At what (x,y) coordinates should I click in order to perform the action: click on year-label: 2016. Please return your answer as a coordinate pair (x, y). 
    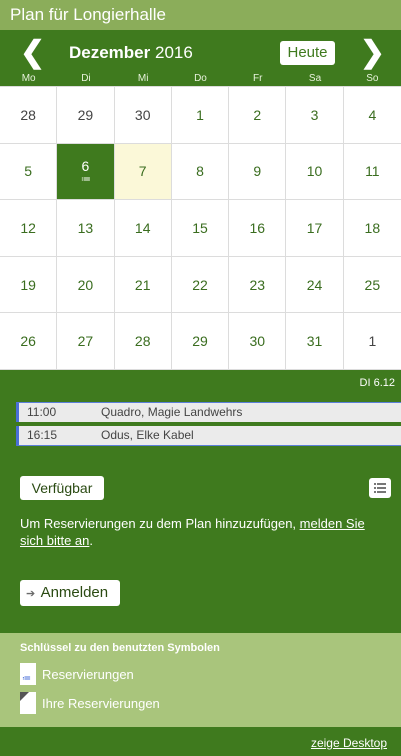
    Looking at the image, I should click on (174, 52).